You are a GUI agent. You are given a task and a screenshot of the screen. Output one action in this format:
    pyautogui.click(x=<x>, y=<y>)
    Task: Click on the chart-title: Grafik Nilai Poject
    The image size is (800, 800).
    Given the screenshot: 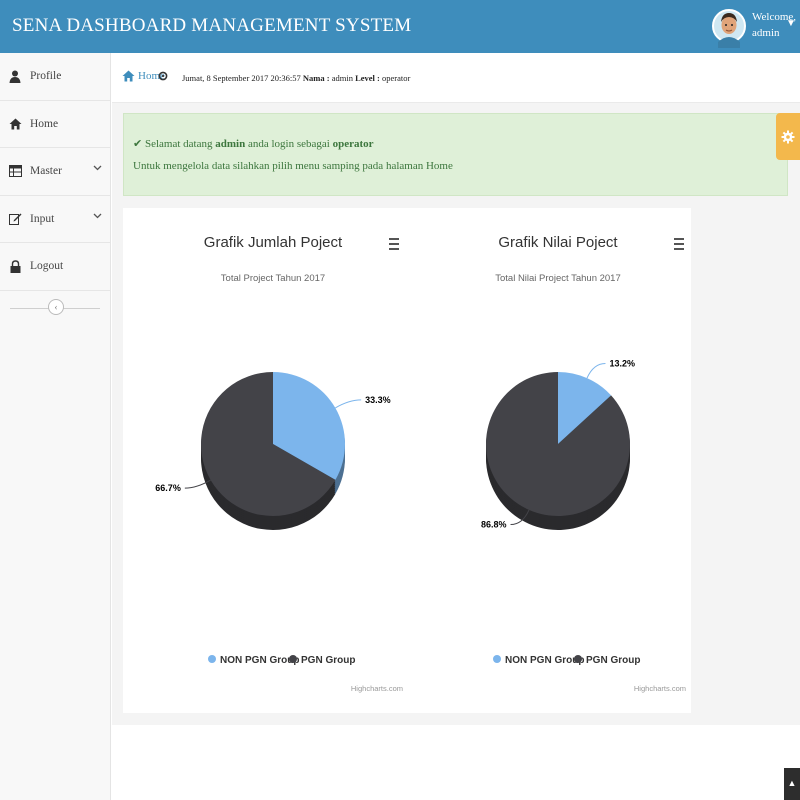 What is the action you would take?
    pyautogui.click(x=558, y=242)
    